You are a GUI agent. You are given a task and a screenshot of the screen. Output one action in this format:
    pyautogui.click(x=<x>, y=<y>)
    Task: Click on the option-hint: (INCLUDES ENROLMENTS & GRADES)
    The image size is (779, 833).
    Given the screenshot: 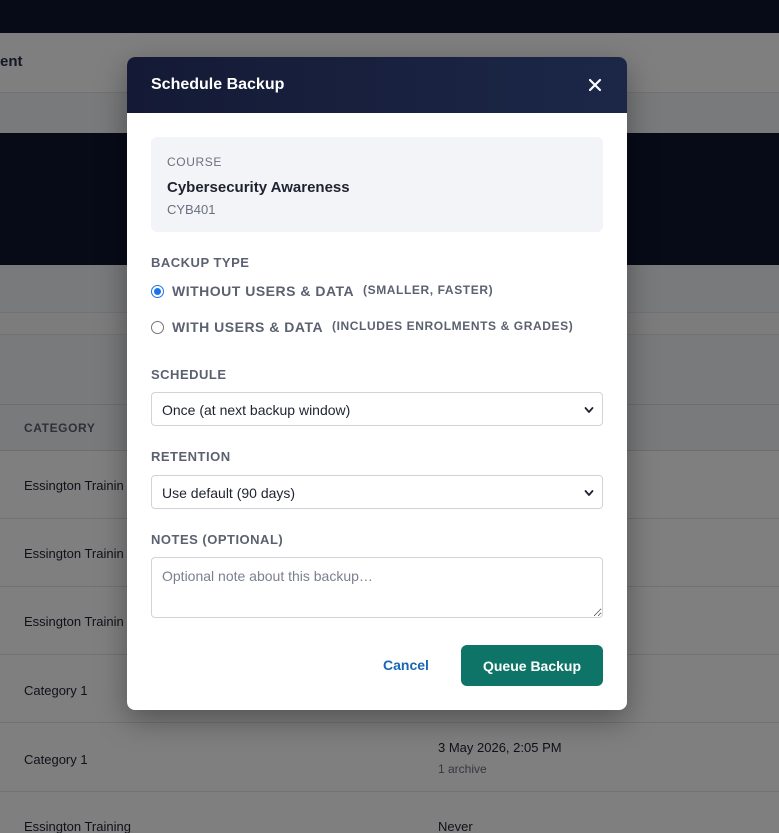 What is the action you would take?
    pyautogui.click(x=453, y=326)
    